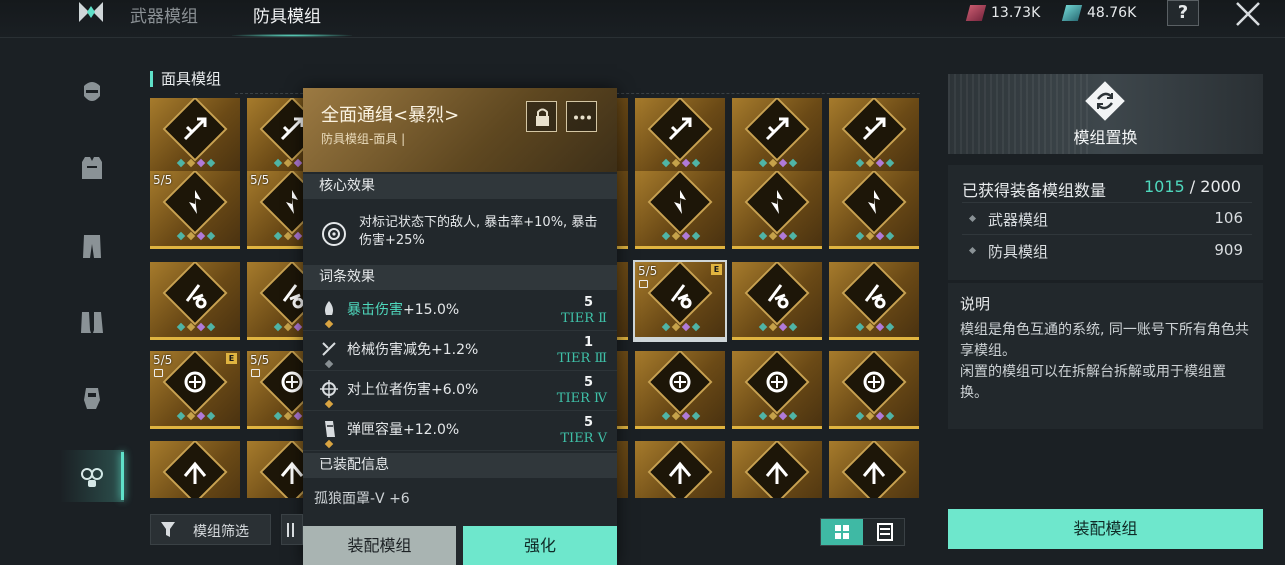 The width and height of the screenshot is (1285, 565). Describe the element at coordinates (412, 349) in the screenshot. I see `affix-text: 枪械伤害减免+1.2%` at that location.